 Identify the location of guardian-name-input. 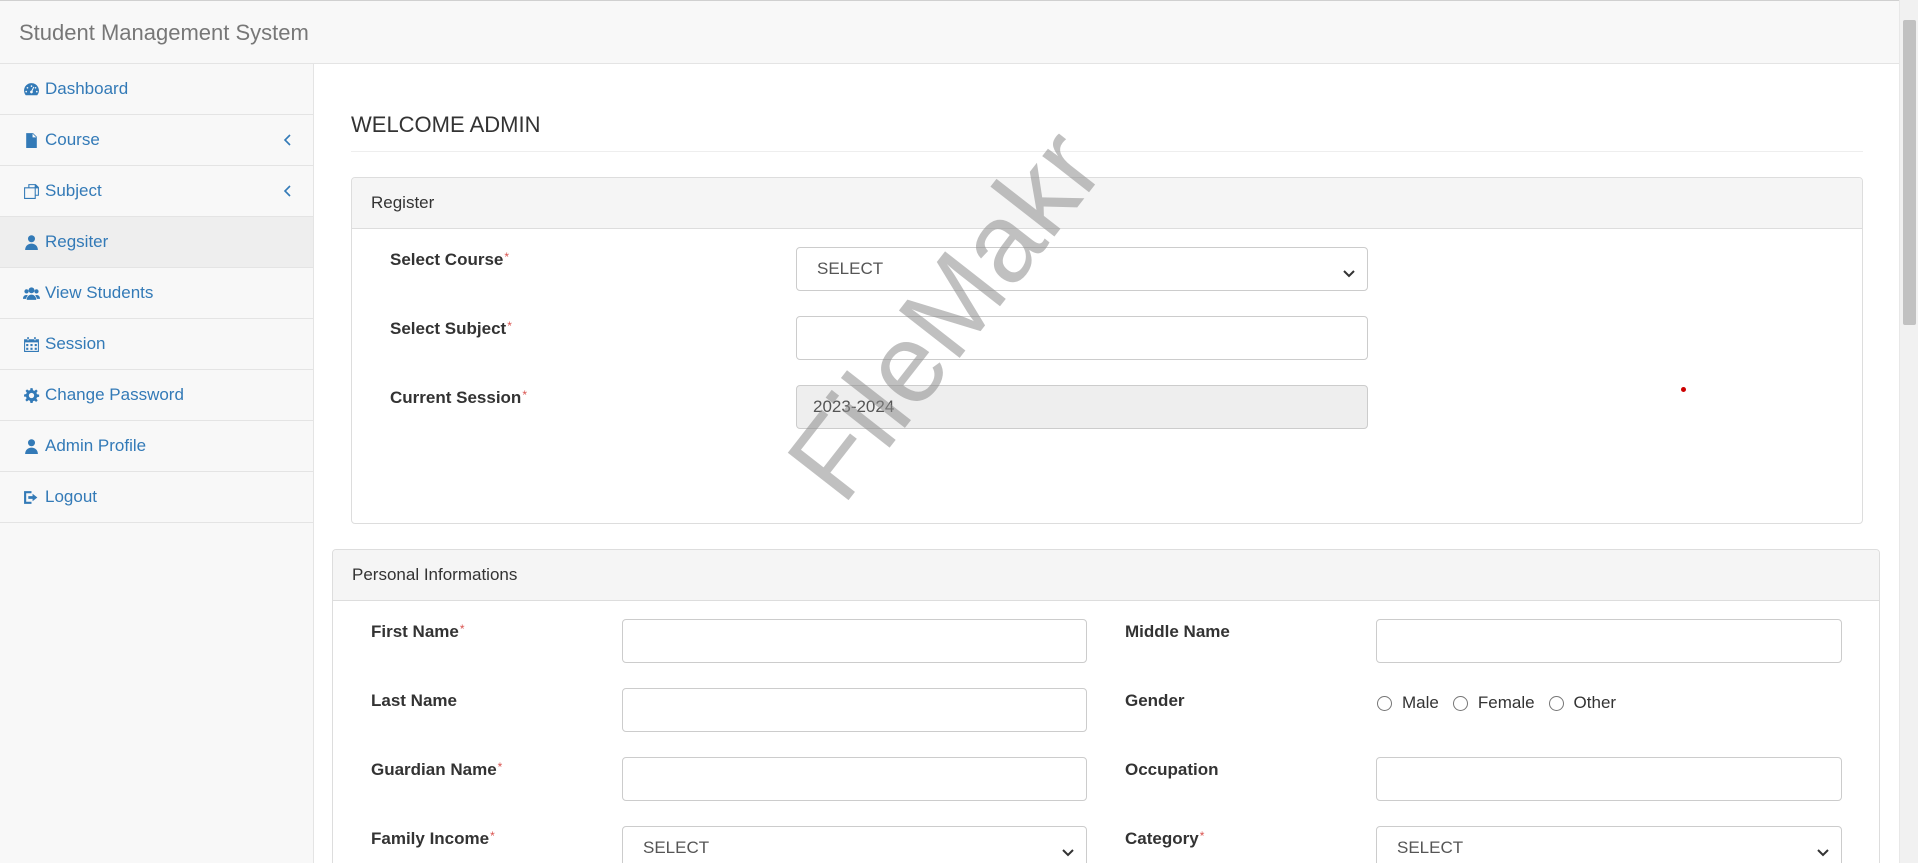
(854, 779).